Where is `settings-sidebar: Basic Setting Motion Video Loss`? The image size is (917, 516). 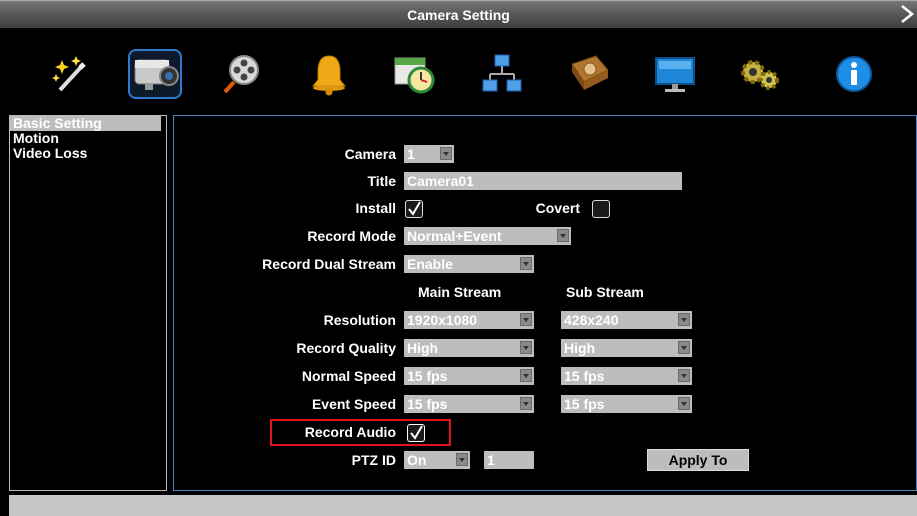
settings-sidebar: Basic Setting Motion Video Loss is located at coordinates (88, 303).